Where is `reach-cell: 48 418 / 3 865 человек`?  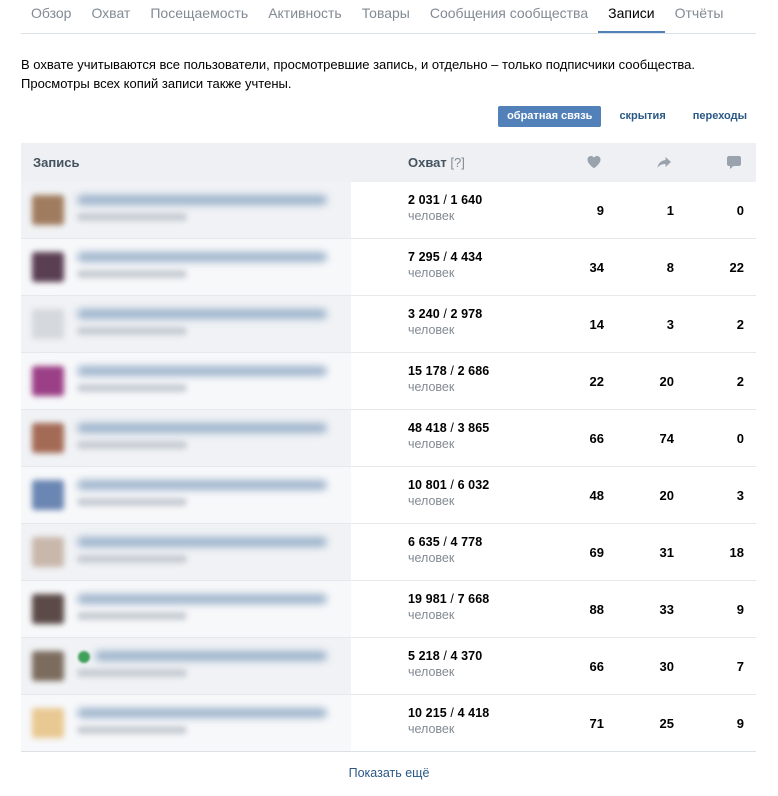
reach-cell: 48 418 / 3 865 человек is located at coordinates (448, 436).